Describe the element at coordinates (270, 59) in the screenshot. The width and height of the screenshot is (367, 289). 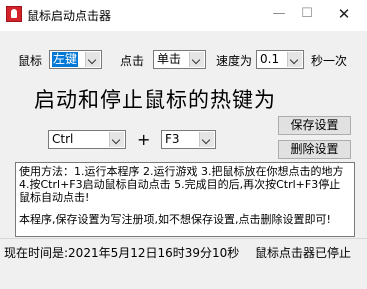
I see `speed-value: 0.1` at that location.